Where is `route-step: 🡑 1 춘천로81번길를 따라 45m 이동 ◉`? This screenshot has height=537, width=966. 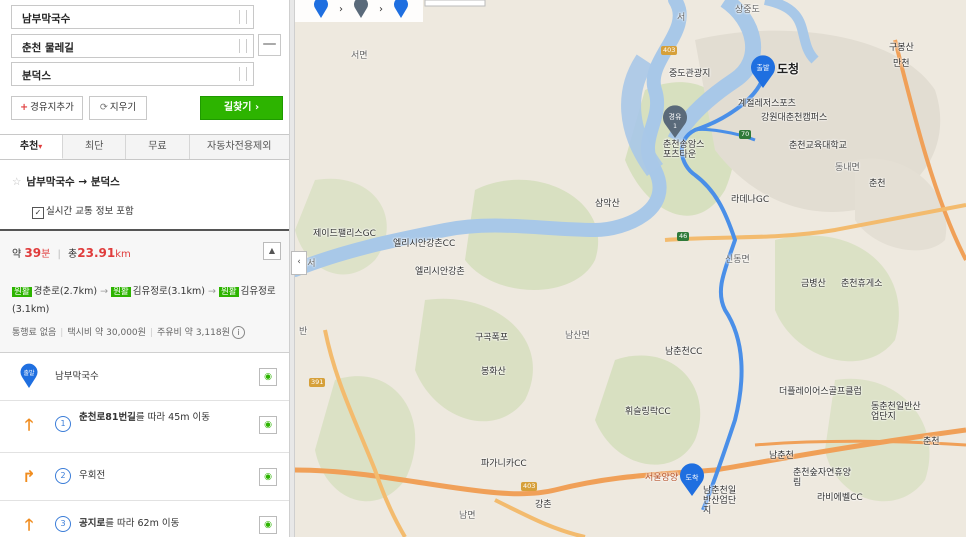
route-step: 🡑 1 춘천로81번길를 따라 45m 이동 ◉ is located at coordinates (144, 427).